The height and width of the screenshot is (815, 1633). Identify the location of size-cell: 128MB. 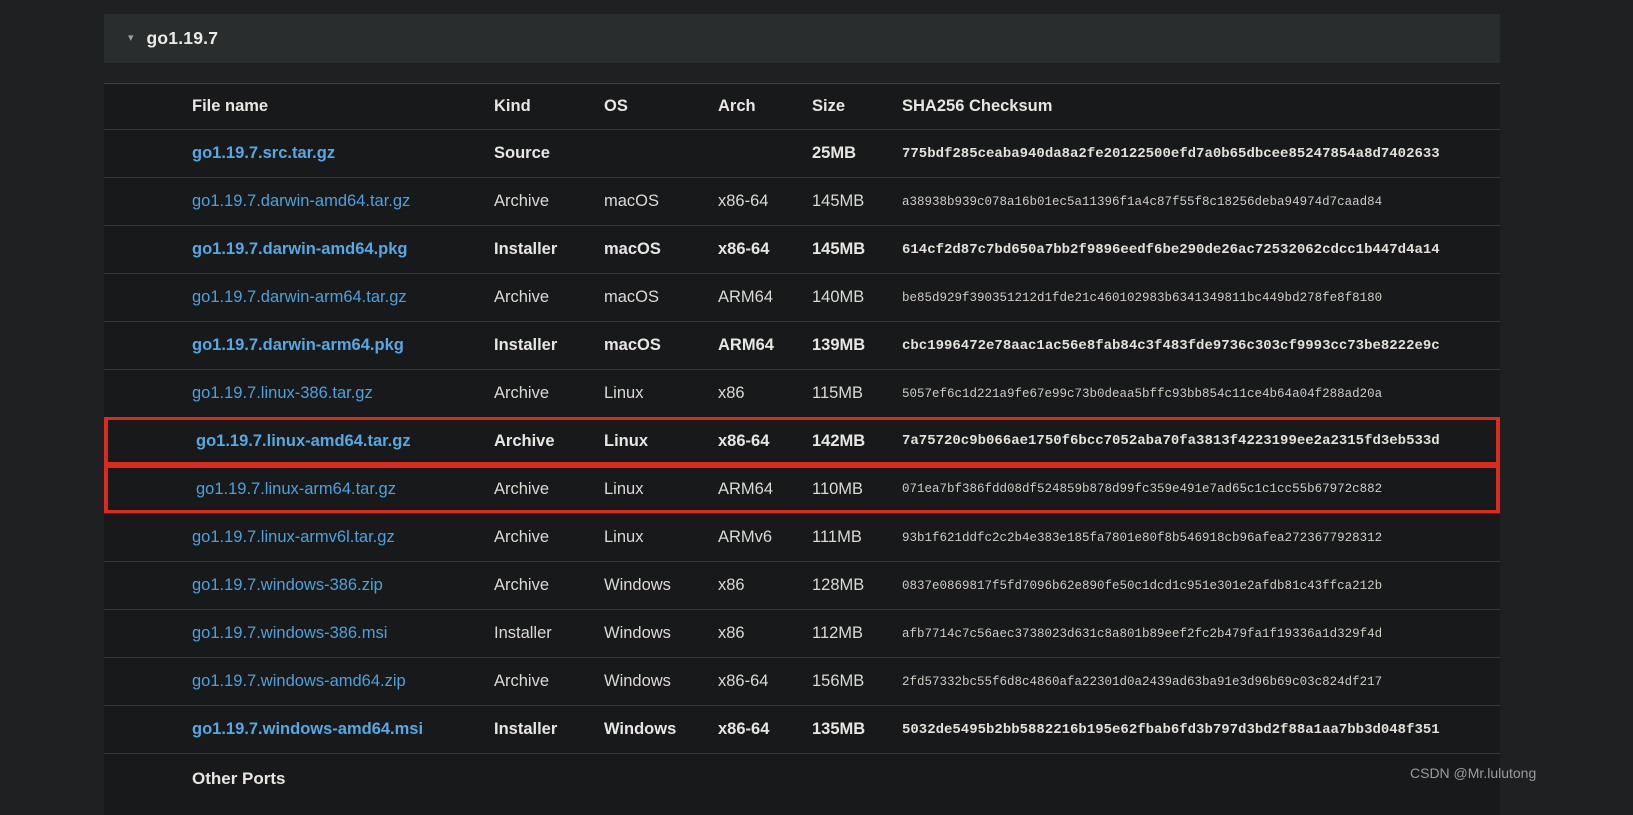
(857, 585).